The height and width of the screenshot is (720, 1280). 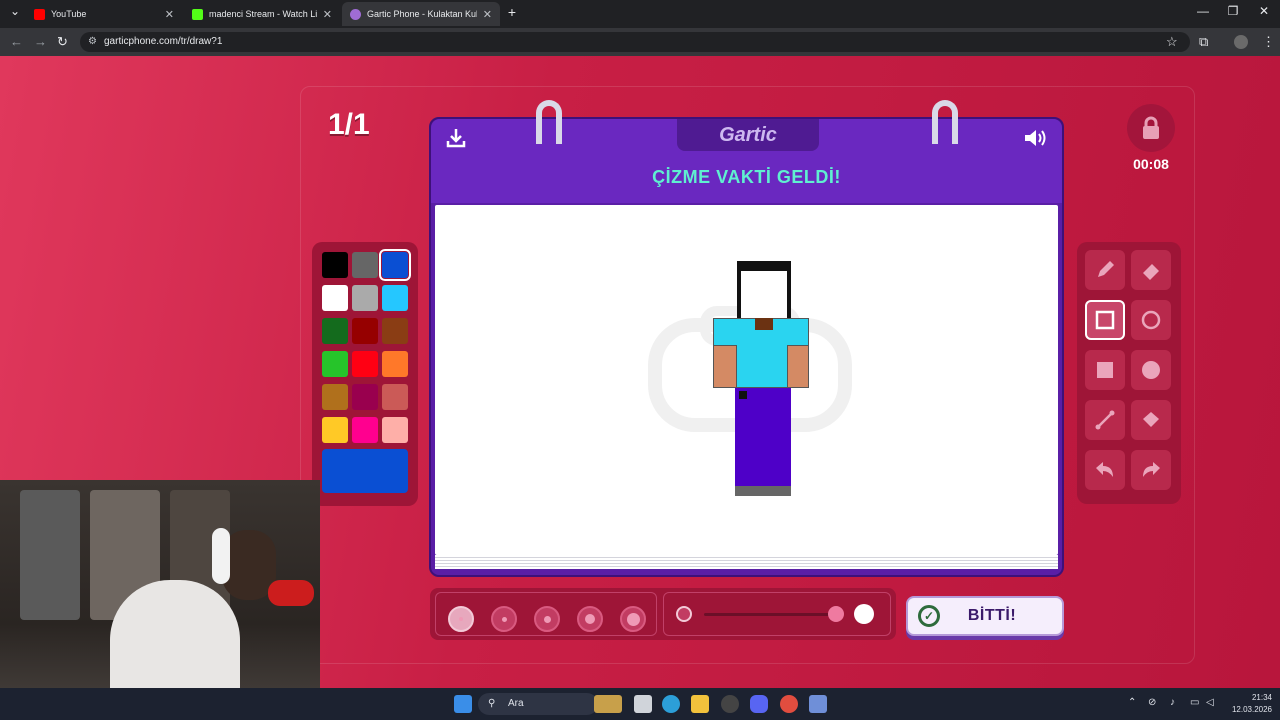 I want to click on ellipse-filled-tool, so click(x=1151, y=370).